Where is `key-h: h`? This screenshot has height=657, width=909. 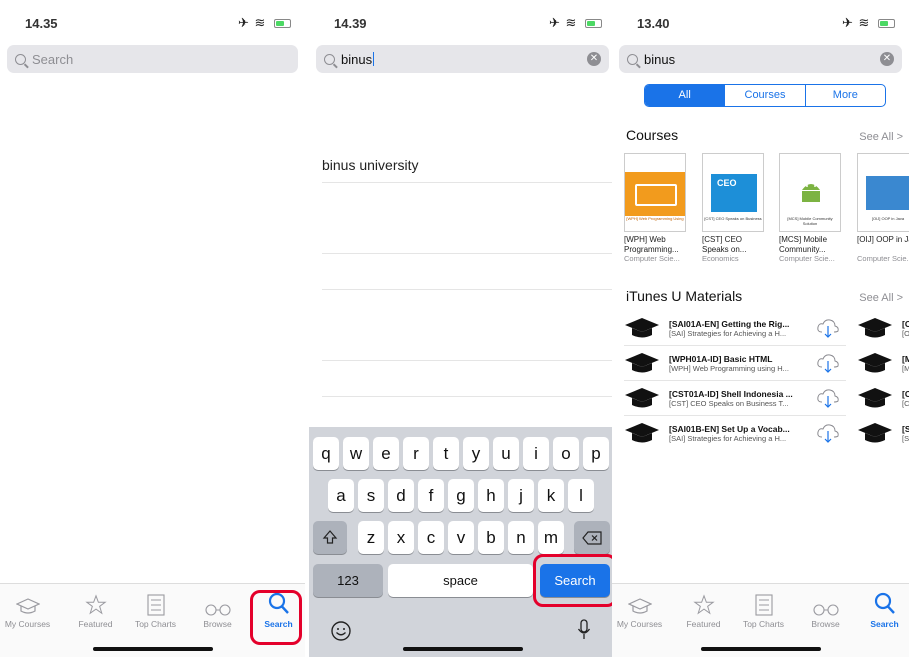
key-h: h is located at coordinates (491, 495).